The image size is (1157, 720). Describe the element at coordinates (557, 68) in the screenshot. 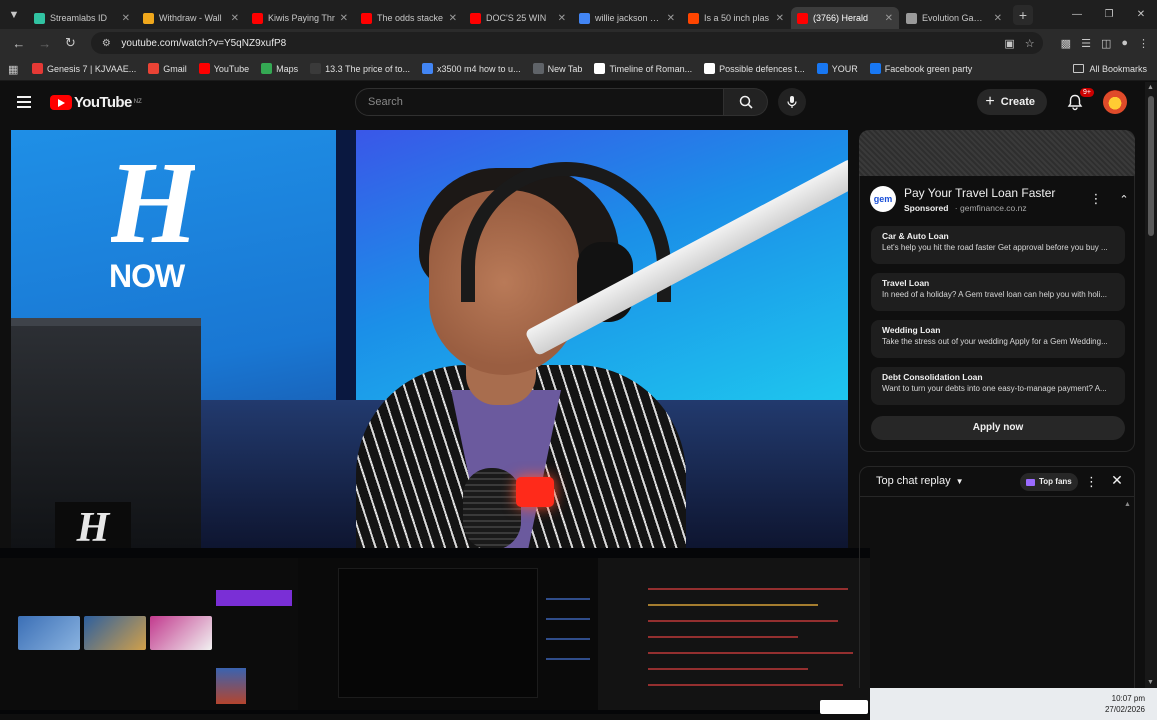

I see `bookmark-item: New Tab` at that location.